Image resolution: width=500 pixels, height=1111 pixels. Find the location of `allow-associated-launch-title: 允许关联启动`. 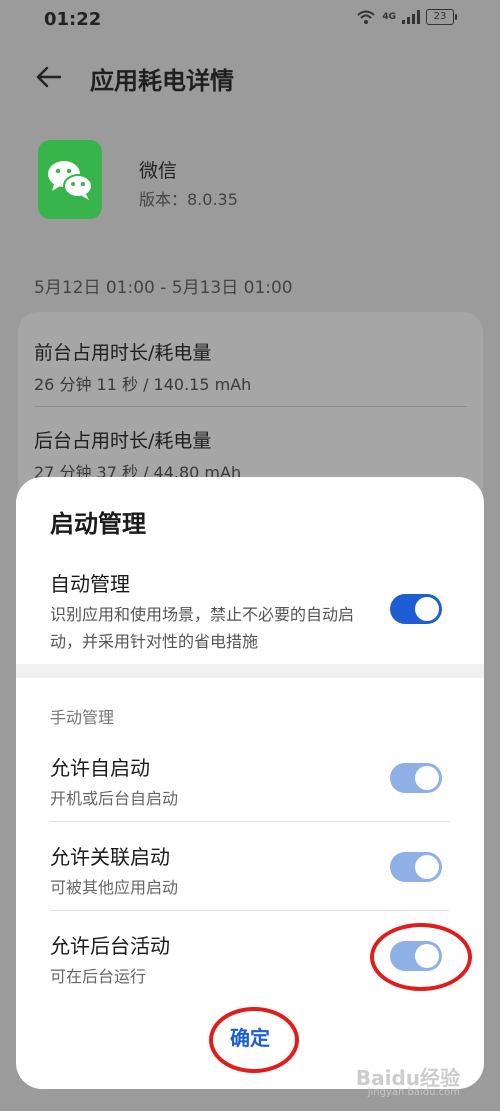

allow-associated-launch-title: 允许关联启动 is located at coordinates (110, 857).